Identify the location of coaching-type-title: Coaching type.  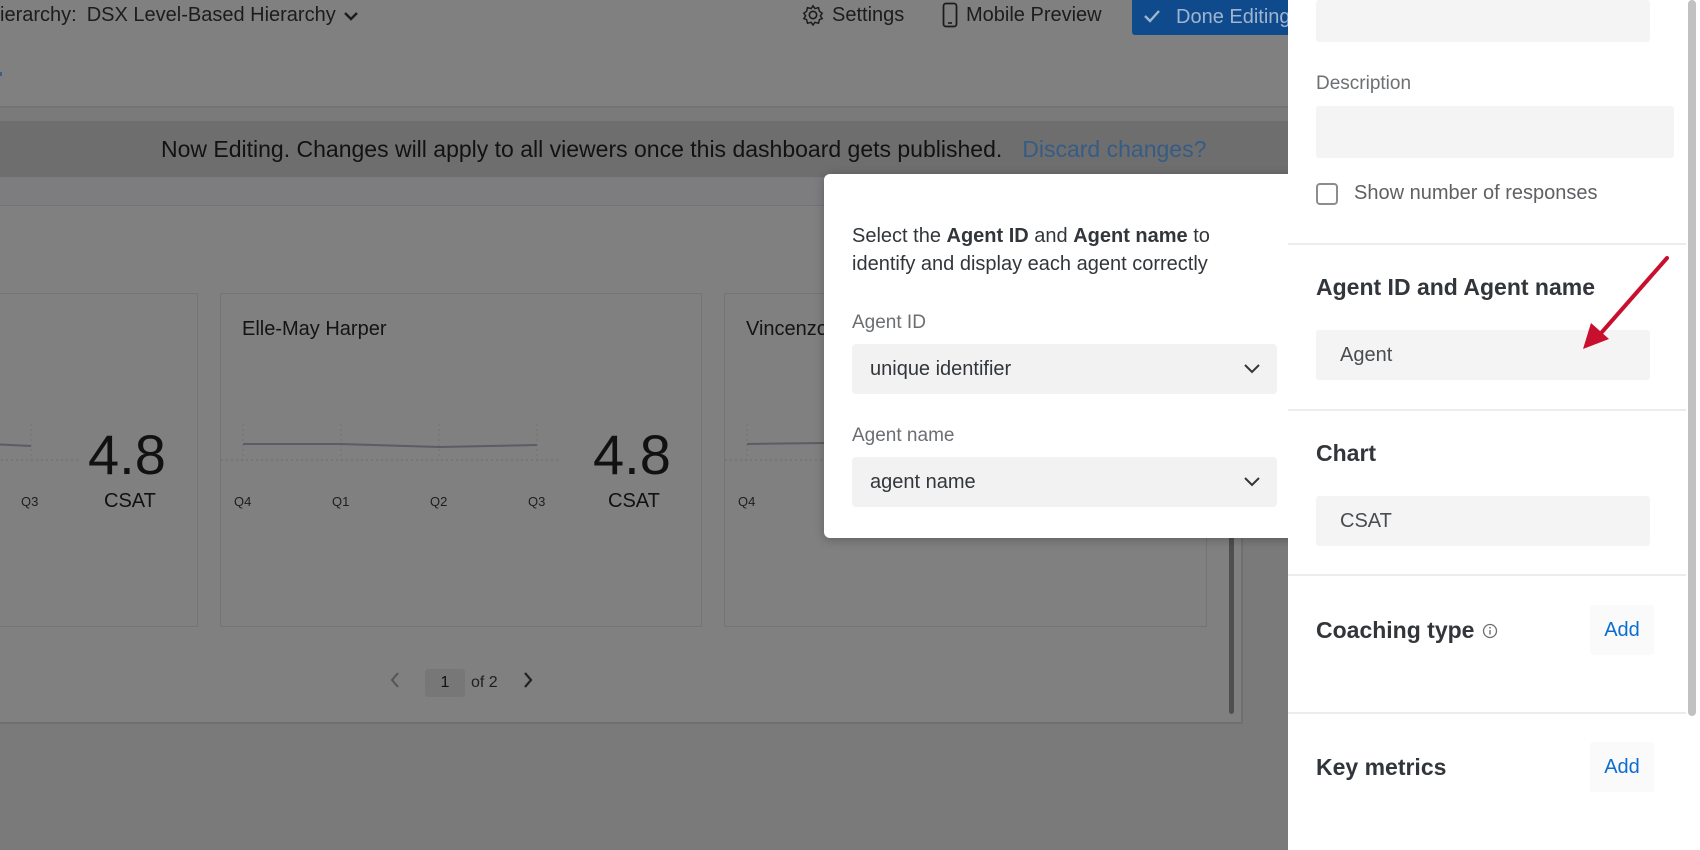
(1407, 631).